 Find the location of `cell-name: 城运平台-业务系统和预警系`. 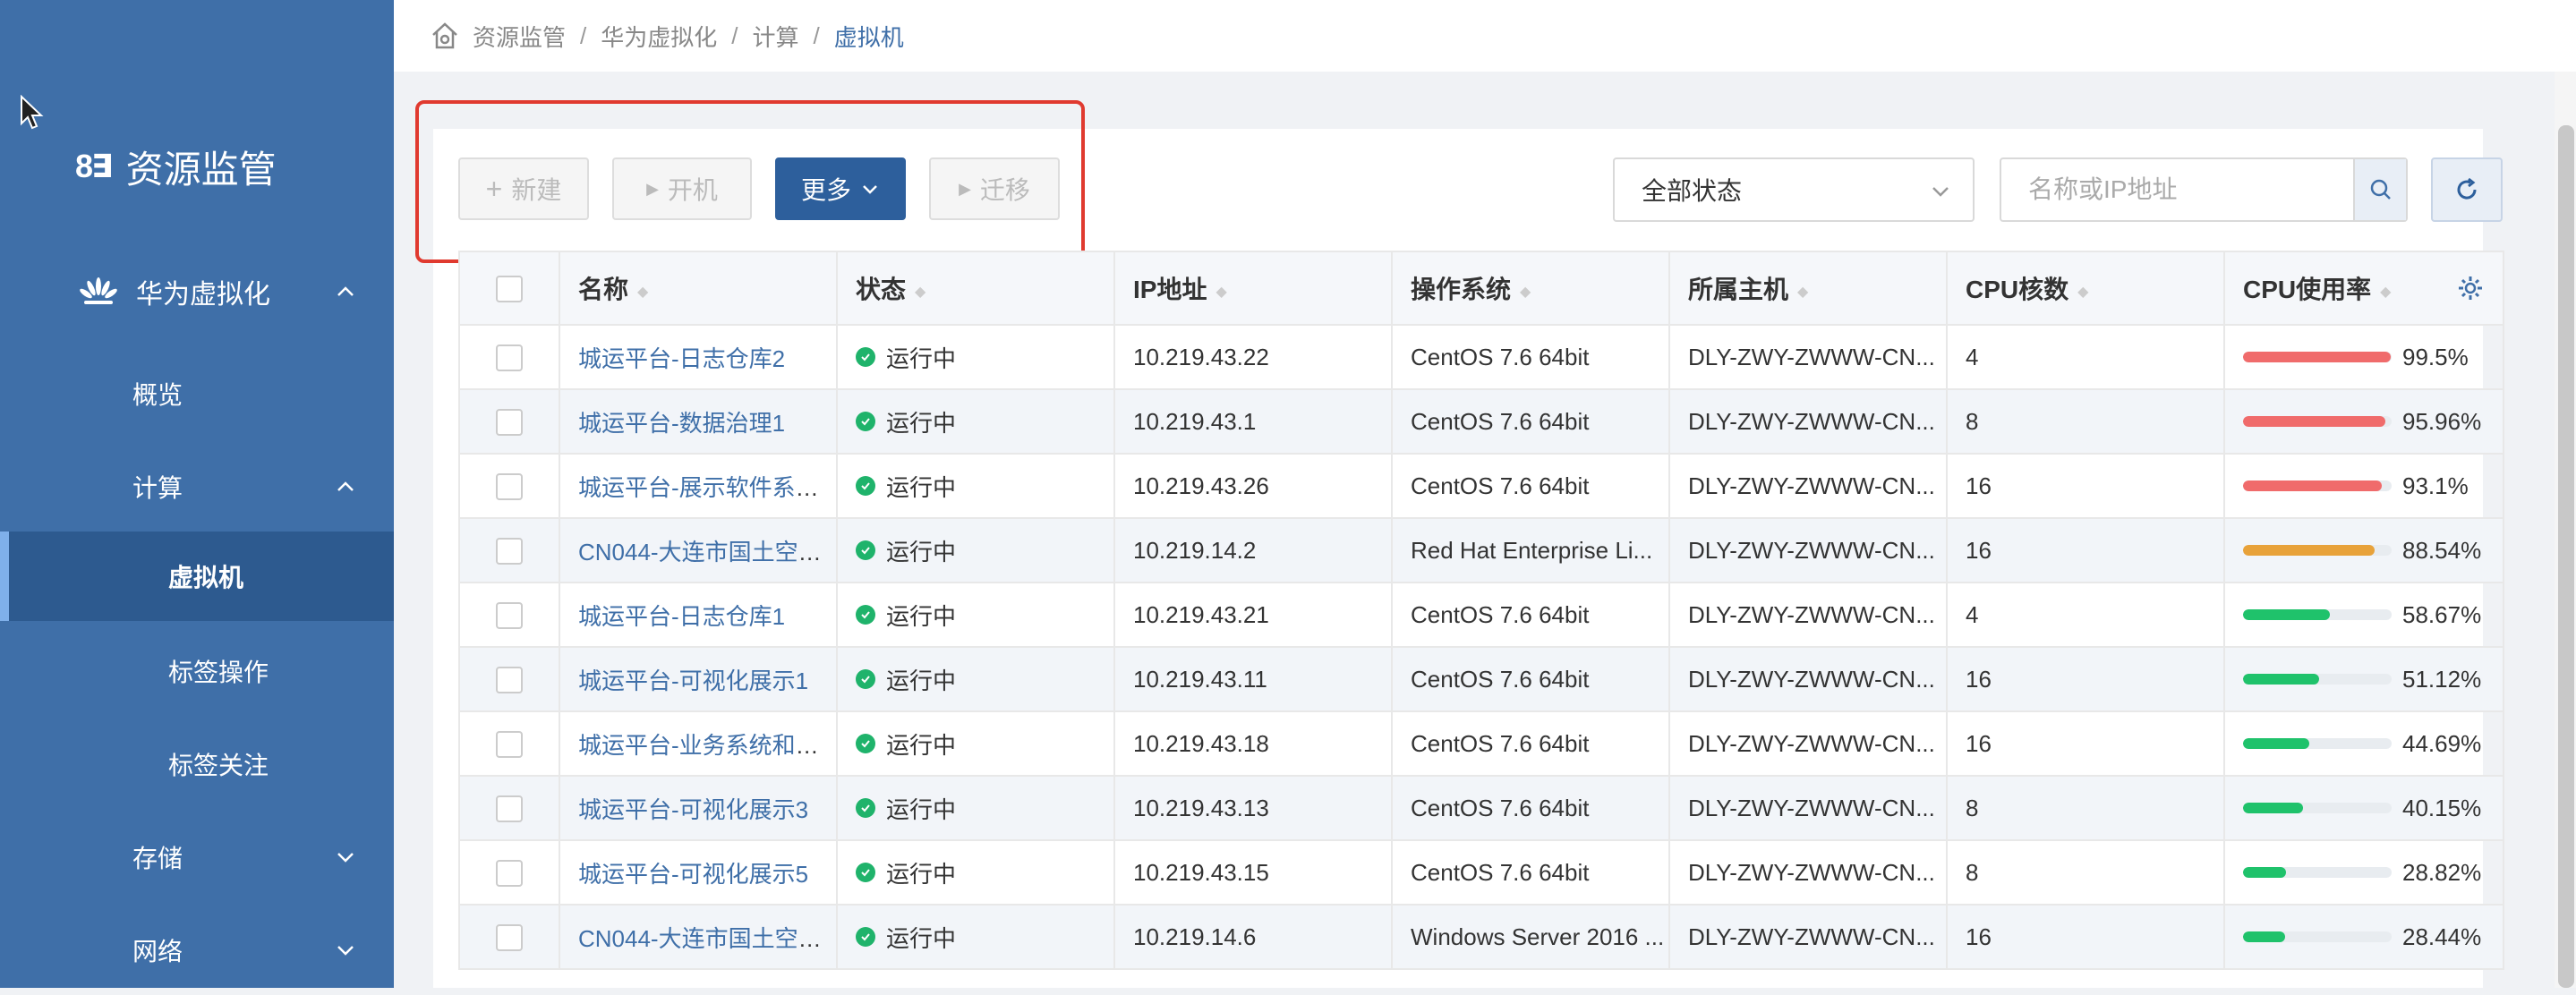

cell-name: 城运平台-业务系统和预警系 is located at coordinates (698, 743).